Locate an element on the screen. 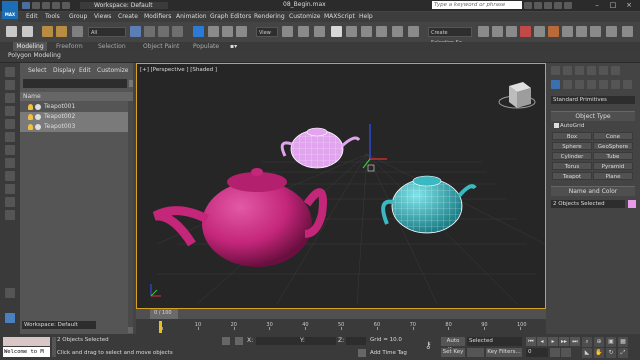  cameras-filter-icon is located at coordinates (10, 150).